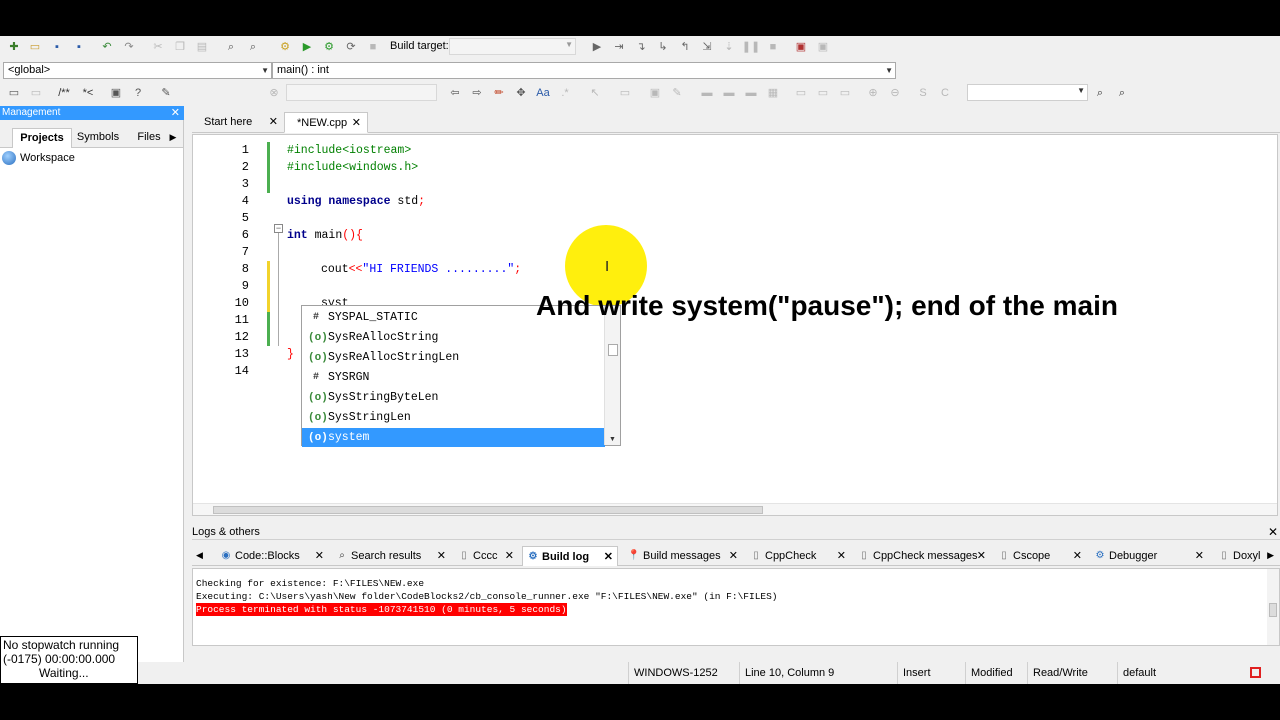 This screenshot has height=720, width=1280. Describe the element at coordinates (14, 93) in the screenshot. I see `toggle-bookmark-icon: ▭` at that location.